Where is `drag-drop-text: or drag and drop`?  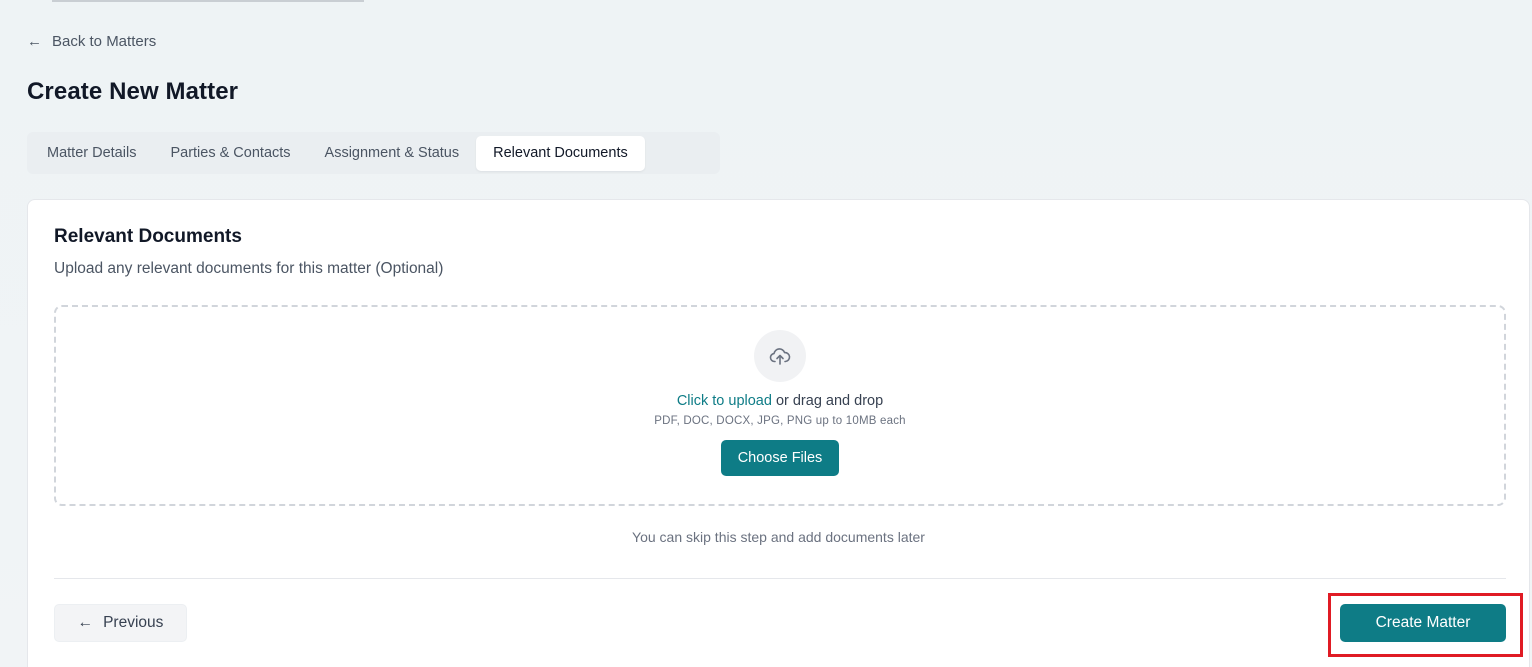 drag-drop-text: or drag and drop is located at coordinates (827, 401).